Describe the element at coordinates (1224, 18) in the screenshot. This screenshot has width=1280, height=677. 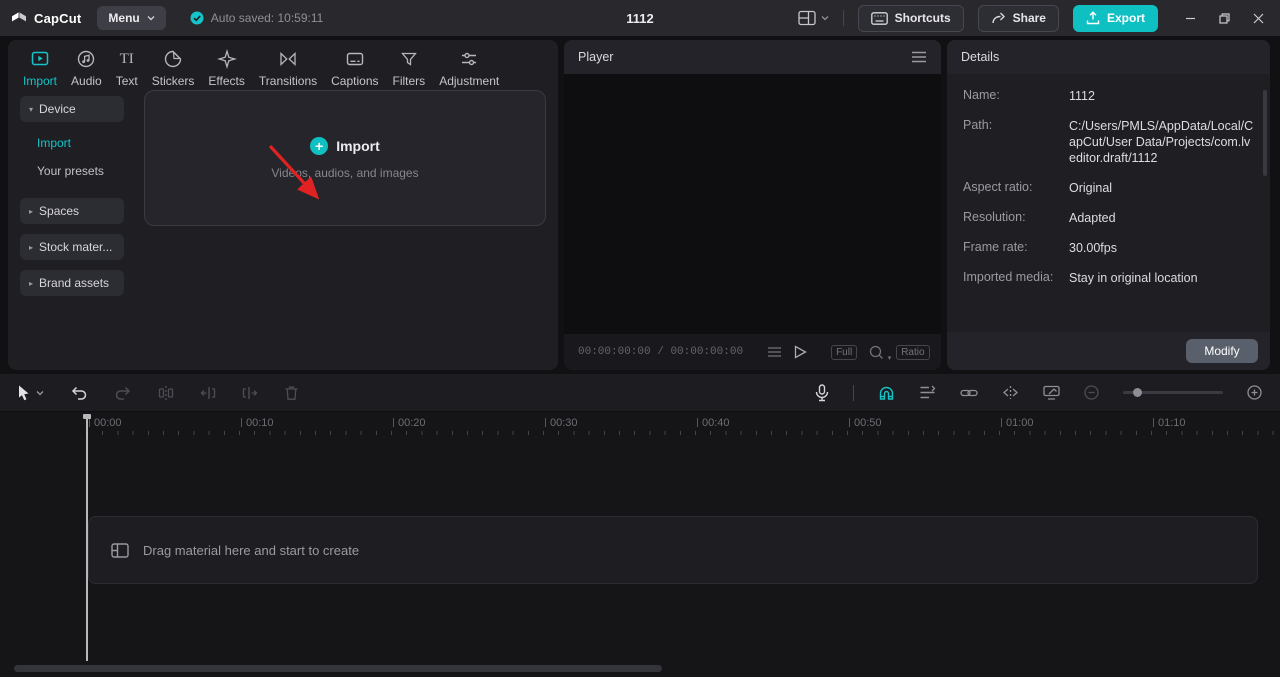
I see `maximize-button` at that location.